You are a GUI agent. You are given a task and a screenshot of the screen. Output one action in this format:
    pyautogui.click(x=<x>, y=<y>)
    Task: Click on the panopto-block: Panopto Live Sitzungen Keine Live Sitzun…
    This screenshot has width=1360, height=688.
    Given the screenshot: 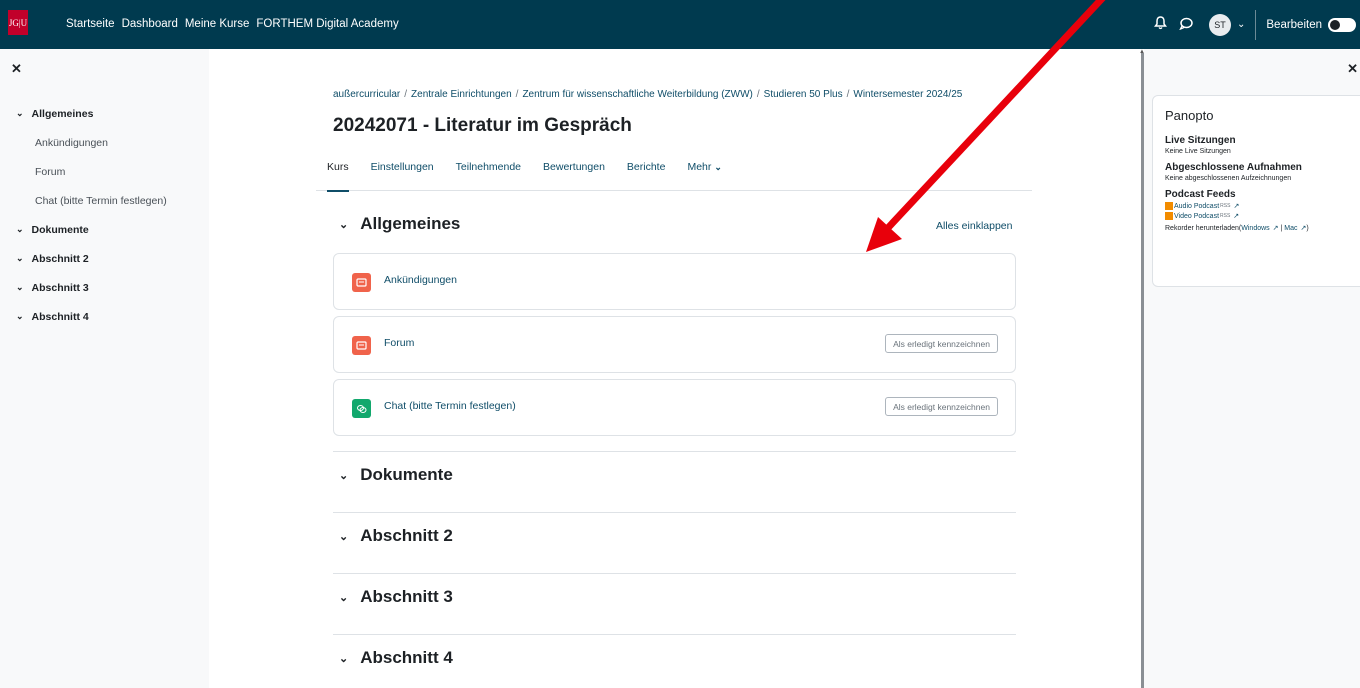 What is the action you would take?
    pyautogui.click(x=1256, y=191)
    